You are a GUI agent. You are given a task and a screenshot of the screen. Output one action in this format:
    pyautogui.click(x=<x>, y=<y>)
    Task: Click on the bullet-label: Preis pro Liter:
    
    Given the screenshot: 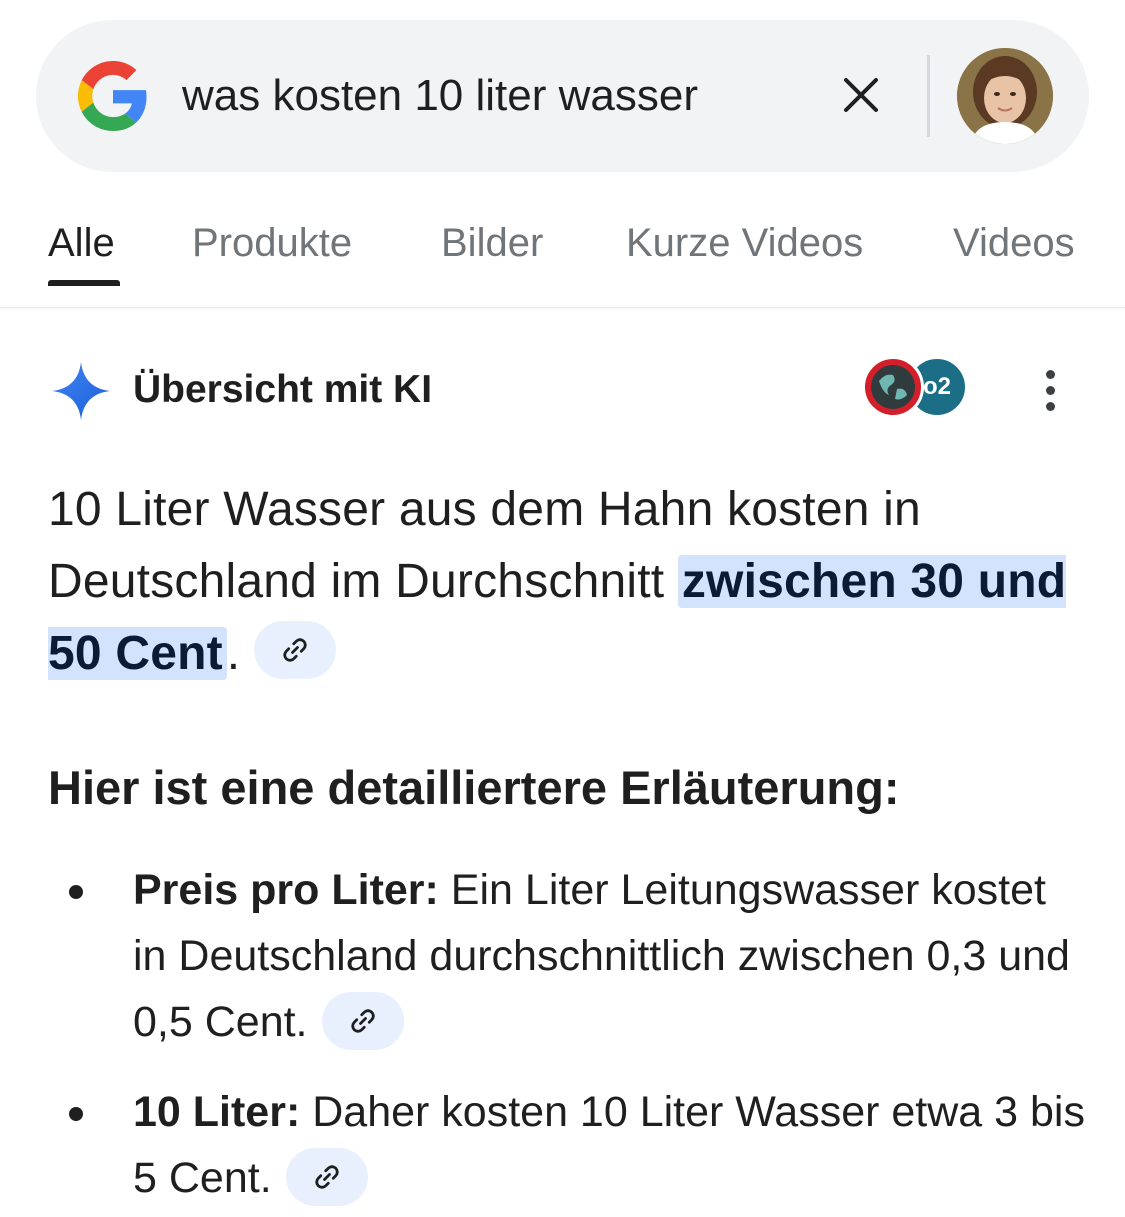 What is the action you would take?
    pyautogui.click(x=286, y=890)
    